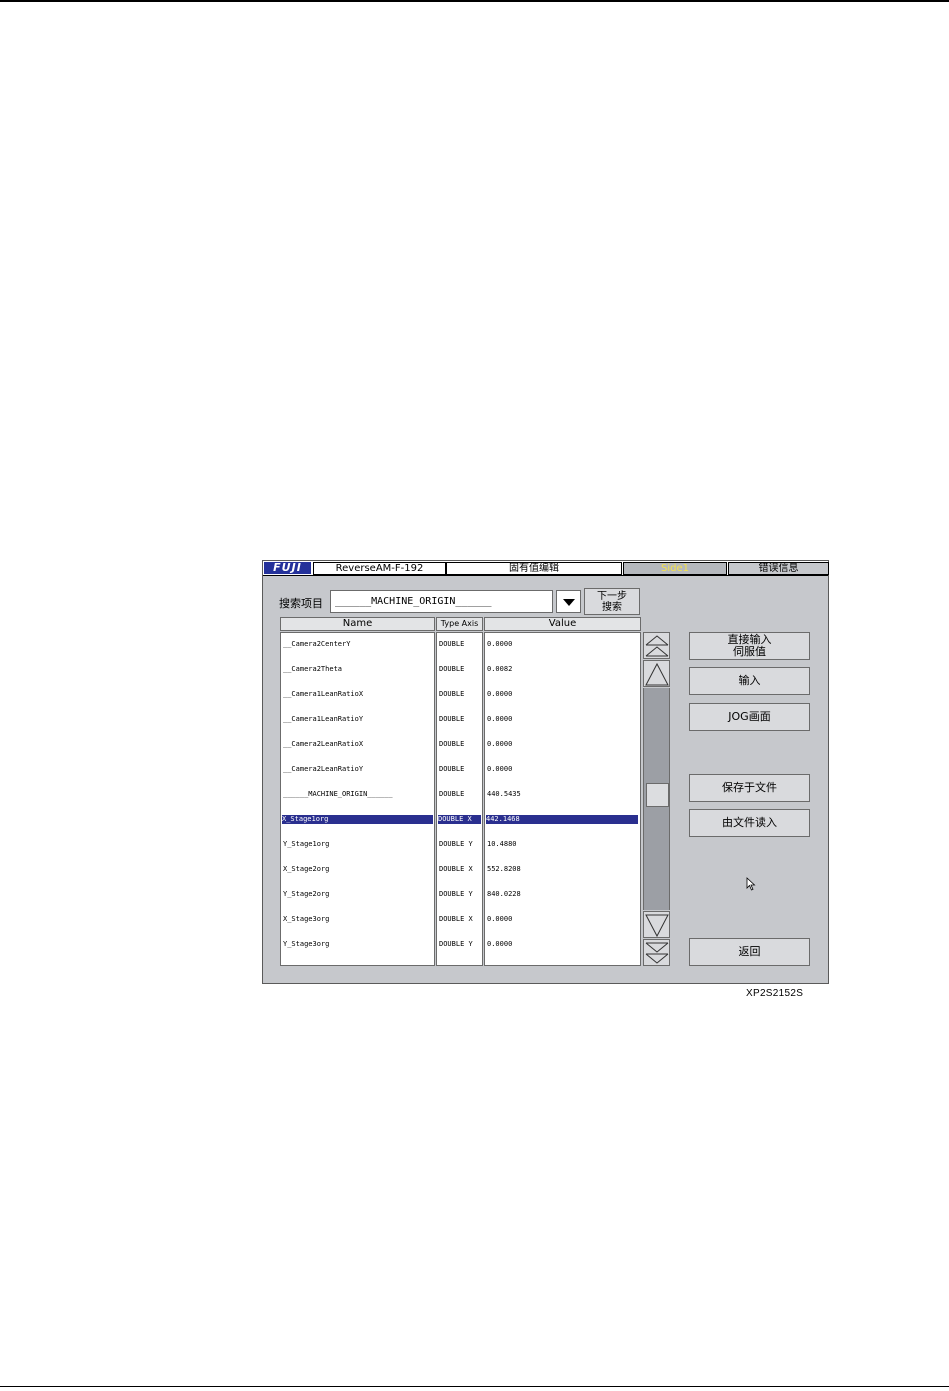 The width and height of the screenshot is (949, 1391). What do you see at coordinates (562, 624) in the screenshot?
I see `column-header-value: Value` at bounding box center [562, 624].